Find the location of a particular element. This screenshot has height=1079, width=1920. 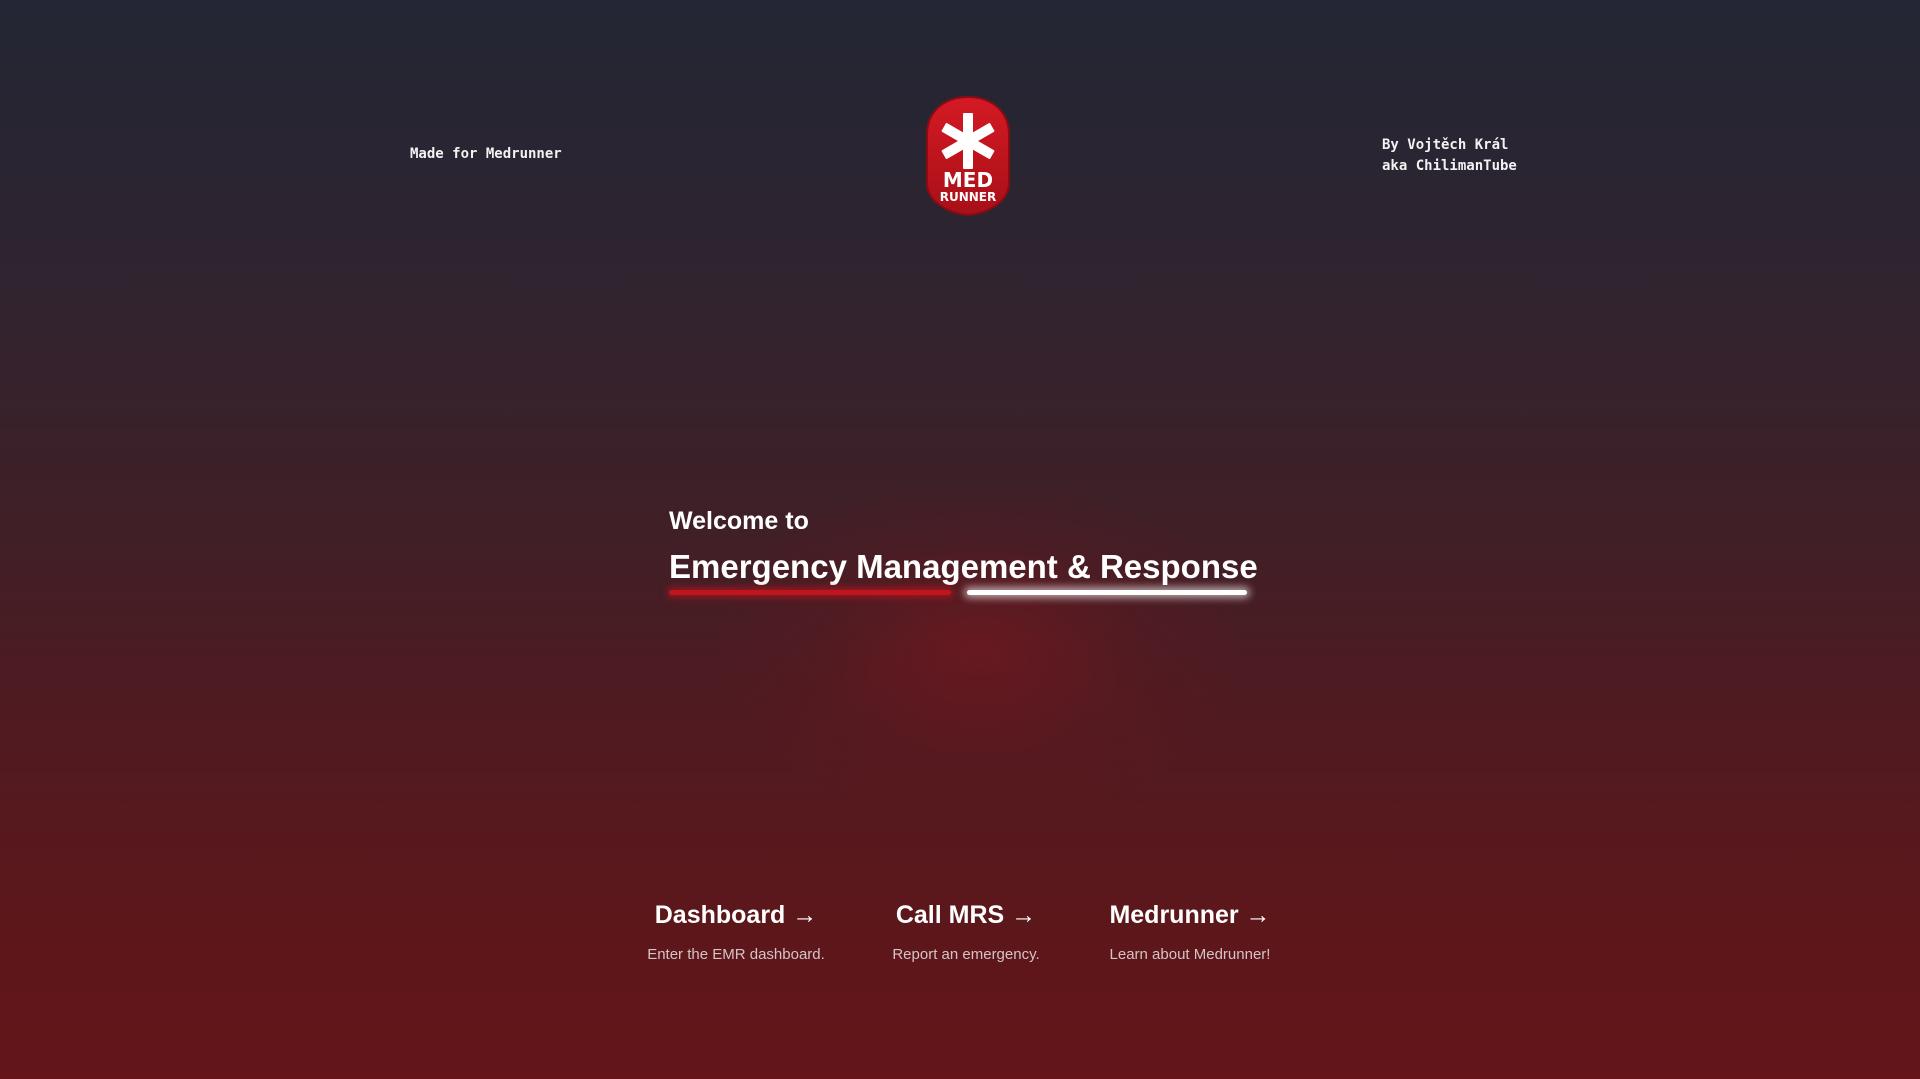

author-alias: aka ChilimanTube is located at coordinates (1449, 166).